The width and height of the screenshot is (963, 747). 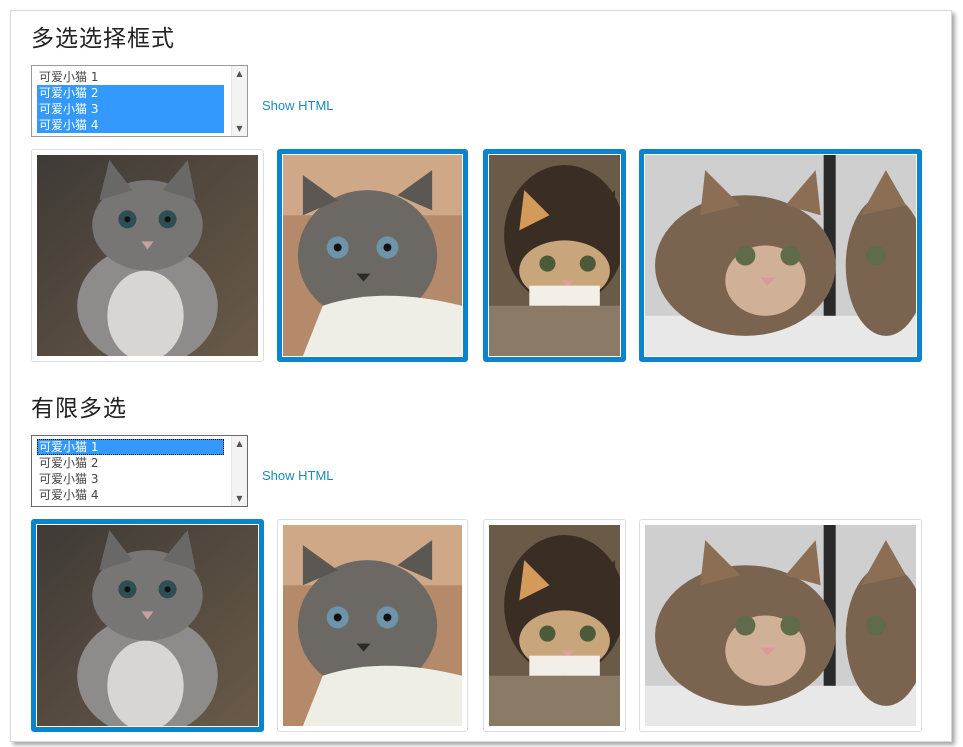 I want to click on kitten-limited-select-list: 可爱小猫 1 可爱小猫 2 可爱小猫 3 可爱小猫 4 ▲ ▼, so click(x=139, y=471).